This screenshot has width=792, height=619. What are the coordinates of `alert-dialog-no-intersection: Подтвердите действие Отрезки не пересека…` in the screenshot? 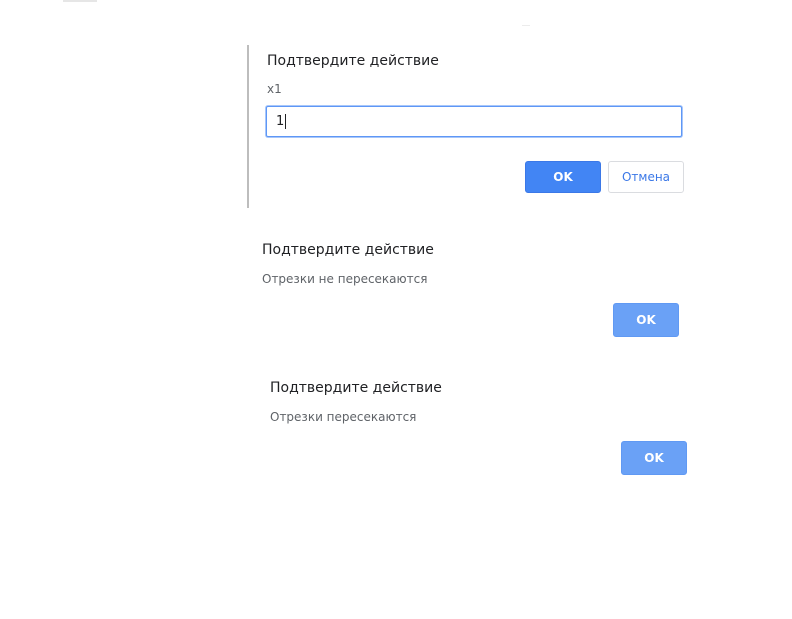 It's located at (472, 291).